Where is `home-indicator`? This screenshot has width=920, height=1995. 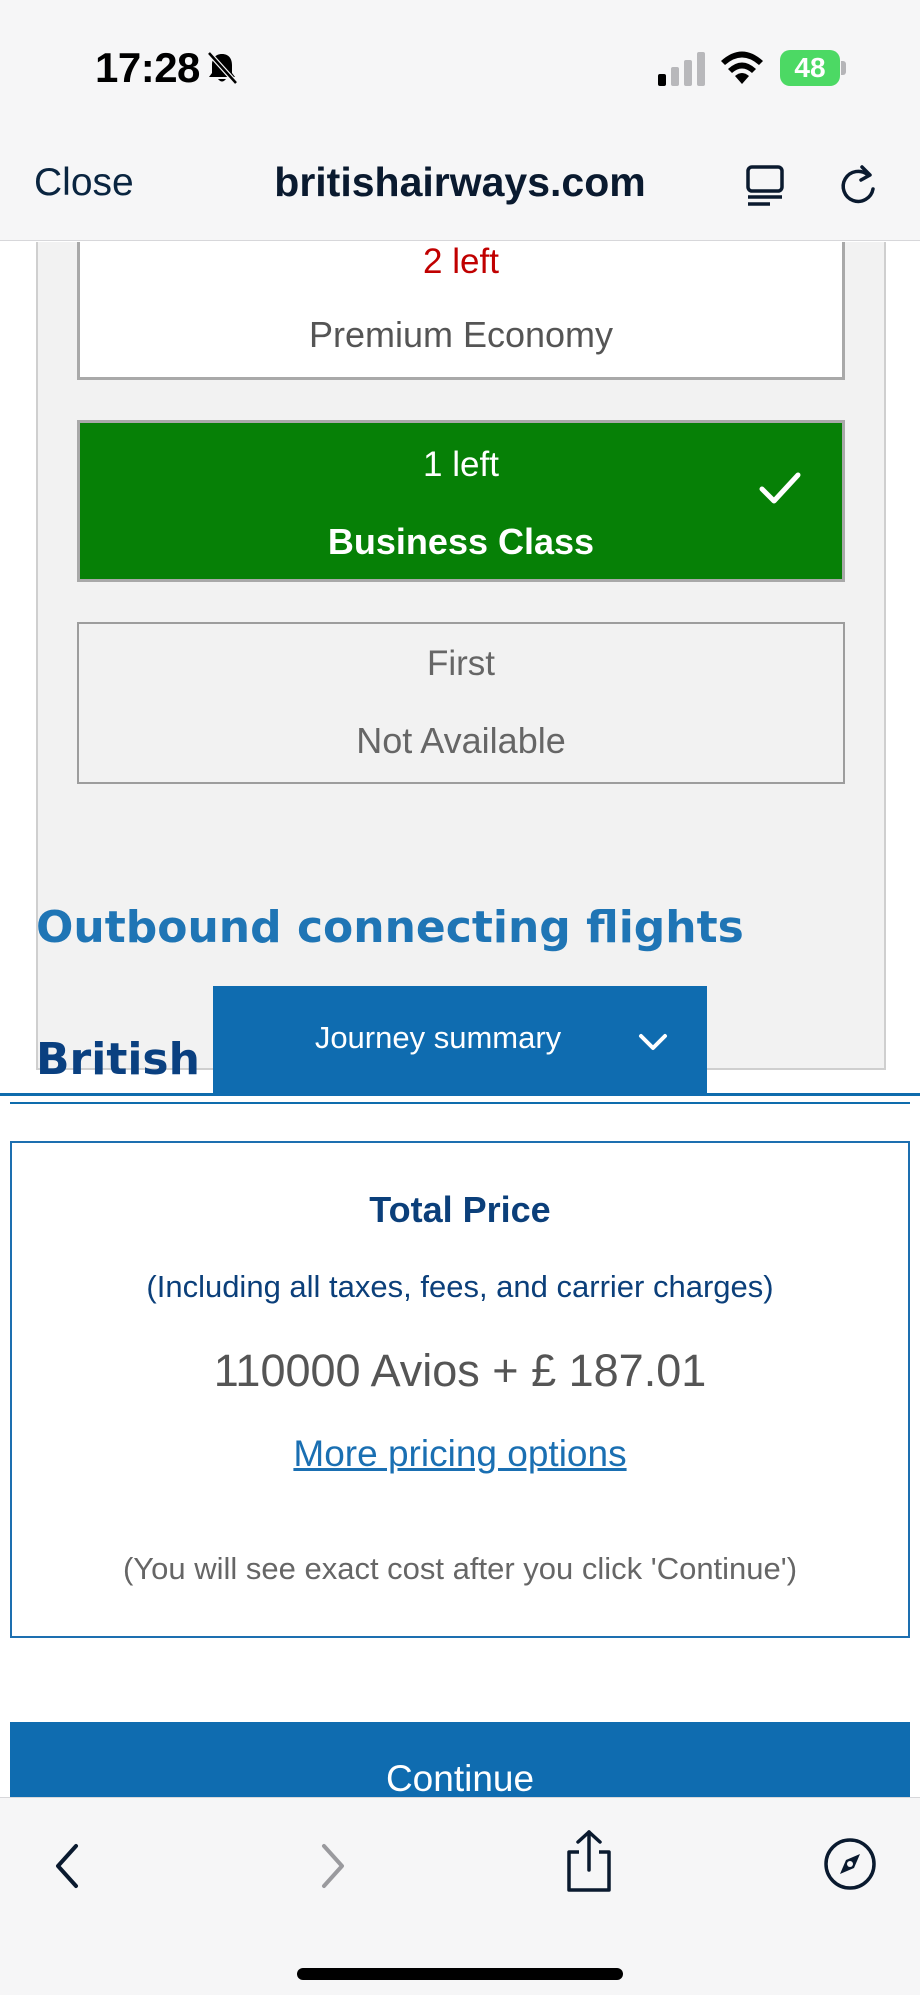
home-indicator is located at coordinates (460, 1974).